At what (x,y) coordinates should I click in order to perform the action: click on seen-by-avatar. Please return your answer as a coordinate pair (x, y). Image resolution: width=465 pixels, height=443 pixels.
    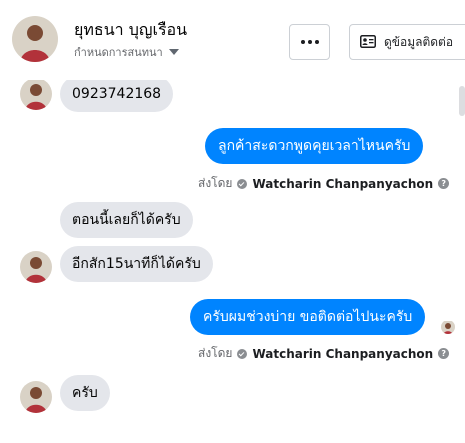
    Looking at the image, I should click on (448, 327).